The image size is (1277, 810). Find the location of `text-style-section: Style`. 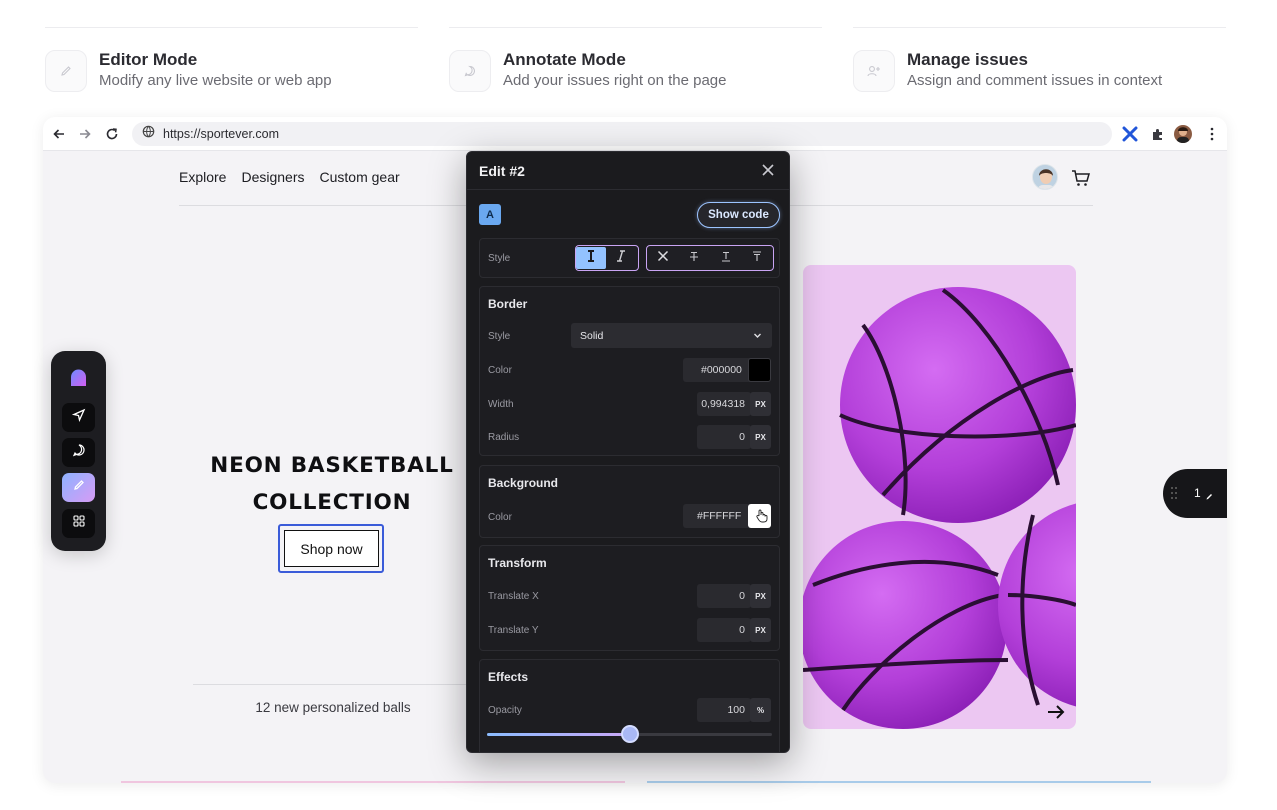

text-style-section: Style is located at coordinates (629, 258).